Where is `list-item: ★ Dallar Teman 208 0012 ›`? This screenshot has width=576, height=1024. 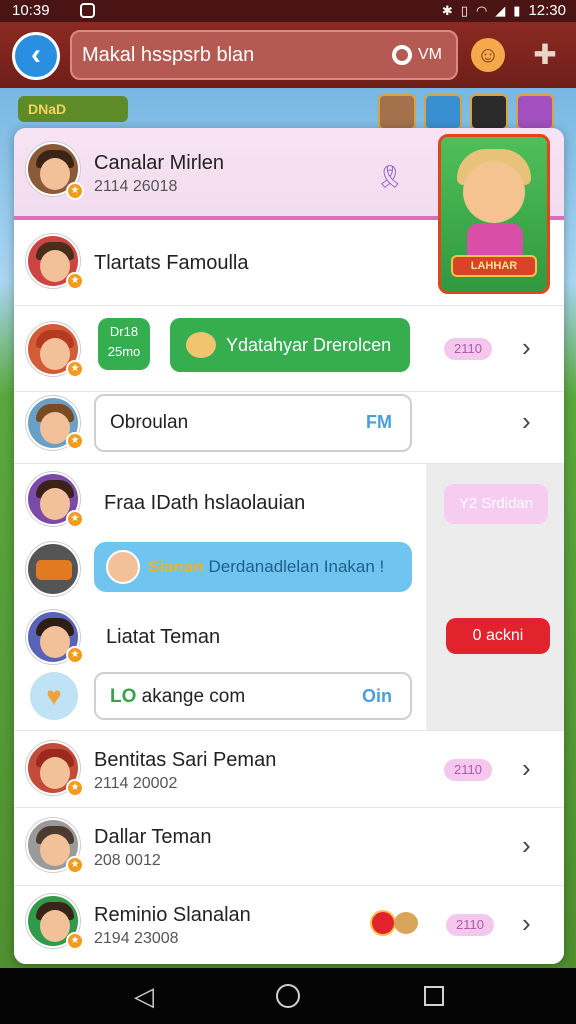 list-item: ★ Dallar Teman 208 0012 › is located at coordinates (289, 847).